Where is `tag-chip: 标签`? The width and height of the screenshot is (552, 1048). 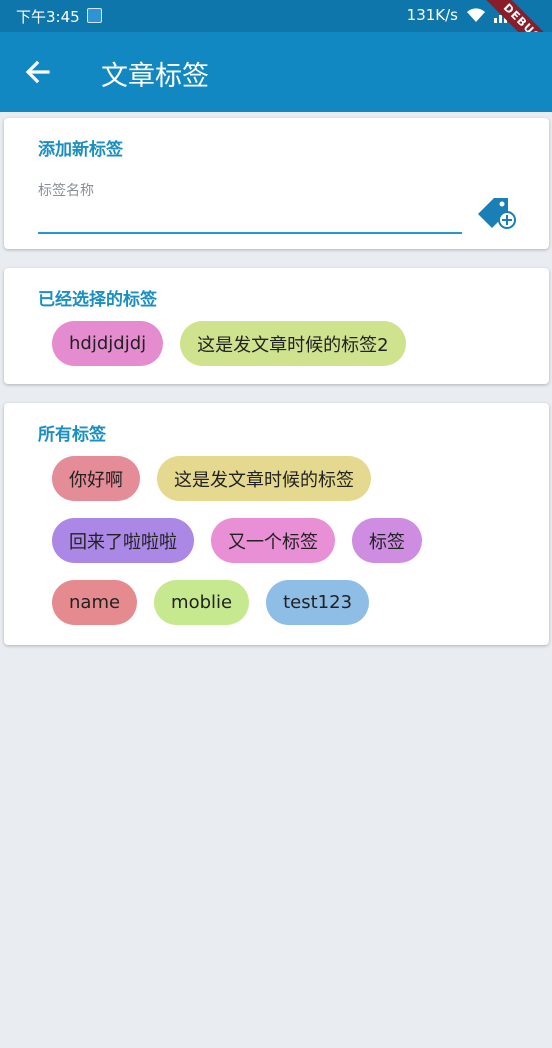
tag-chip: 标签 is located at coordinates (387, 540).